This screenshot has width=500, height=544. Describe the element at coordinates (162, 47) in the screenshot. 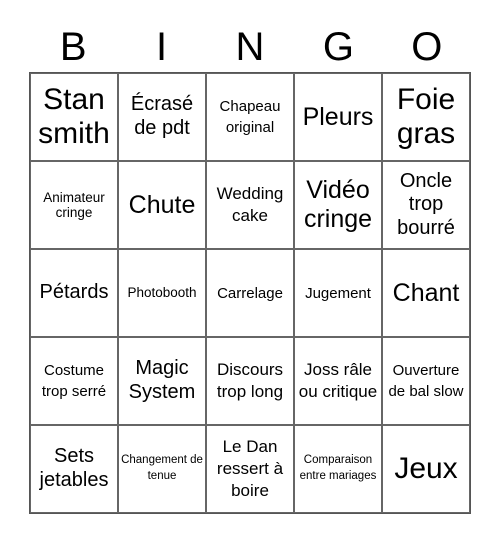

I see `header-letter-i: I` at that location.